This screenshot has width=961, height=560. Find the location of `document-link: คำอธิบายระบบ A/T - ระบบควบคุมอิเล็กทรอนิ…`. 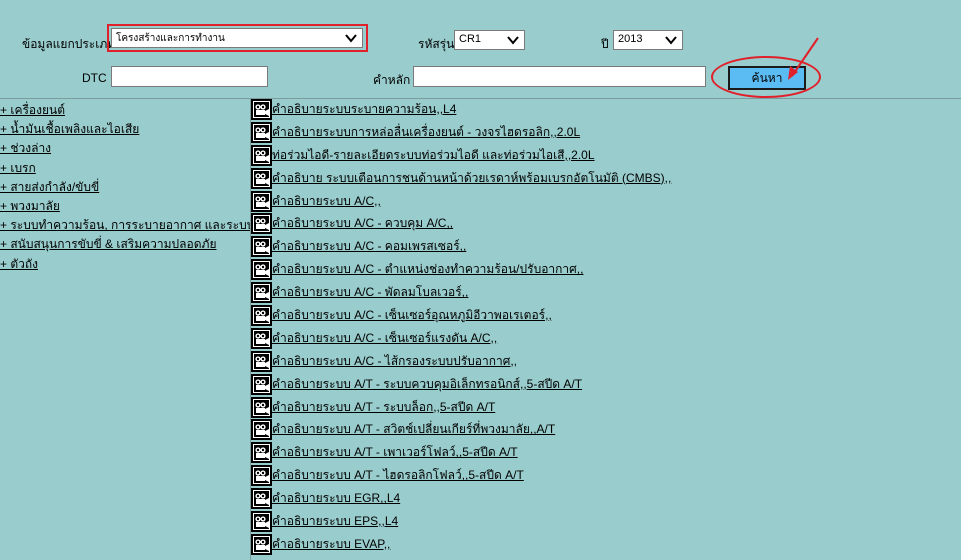

document-link: คำอธิบายระบบ A/T - ระบบควบคุมอิเล็กทรอนิ… is located at coordinates (427, 384).